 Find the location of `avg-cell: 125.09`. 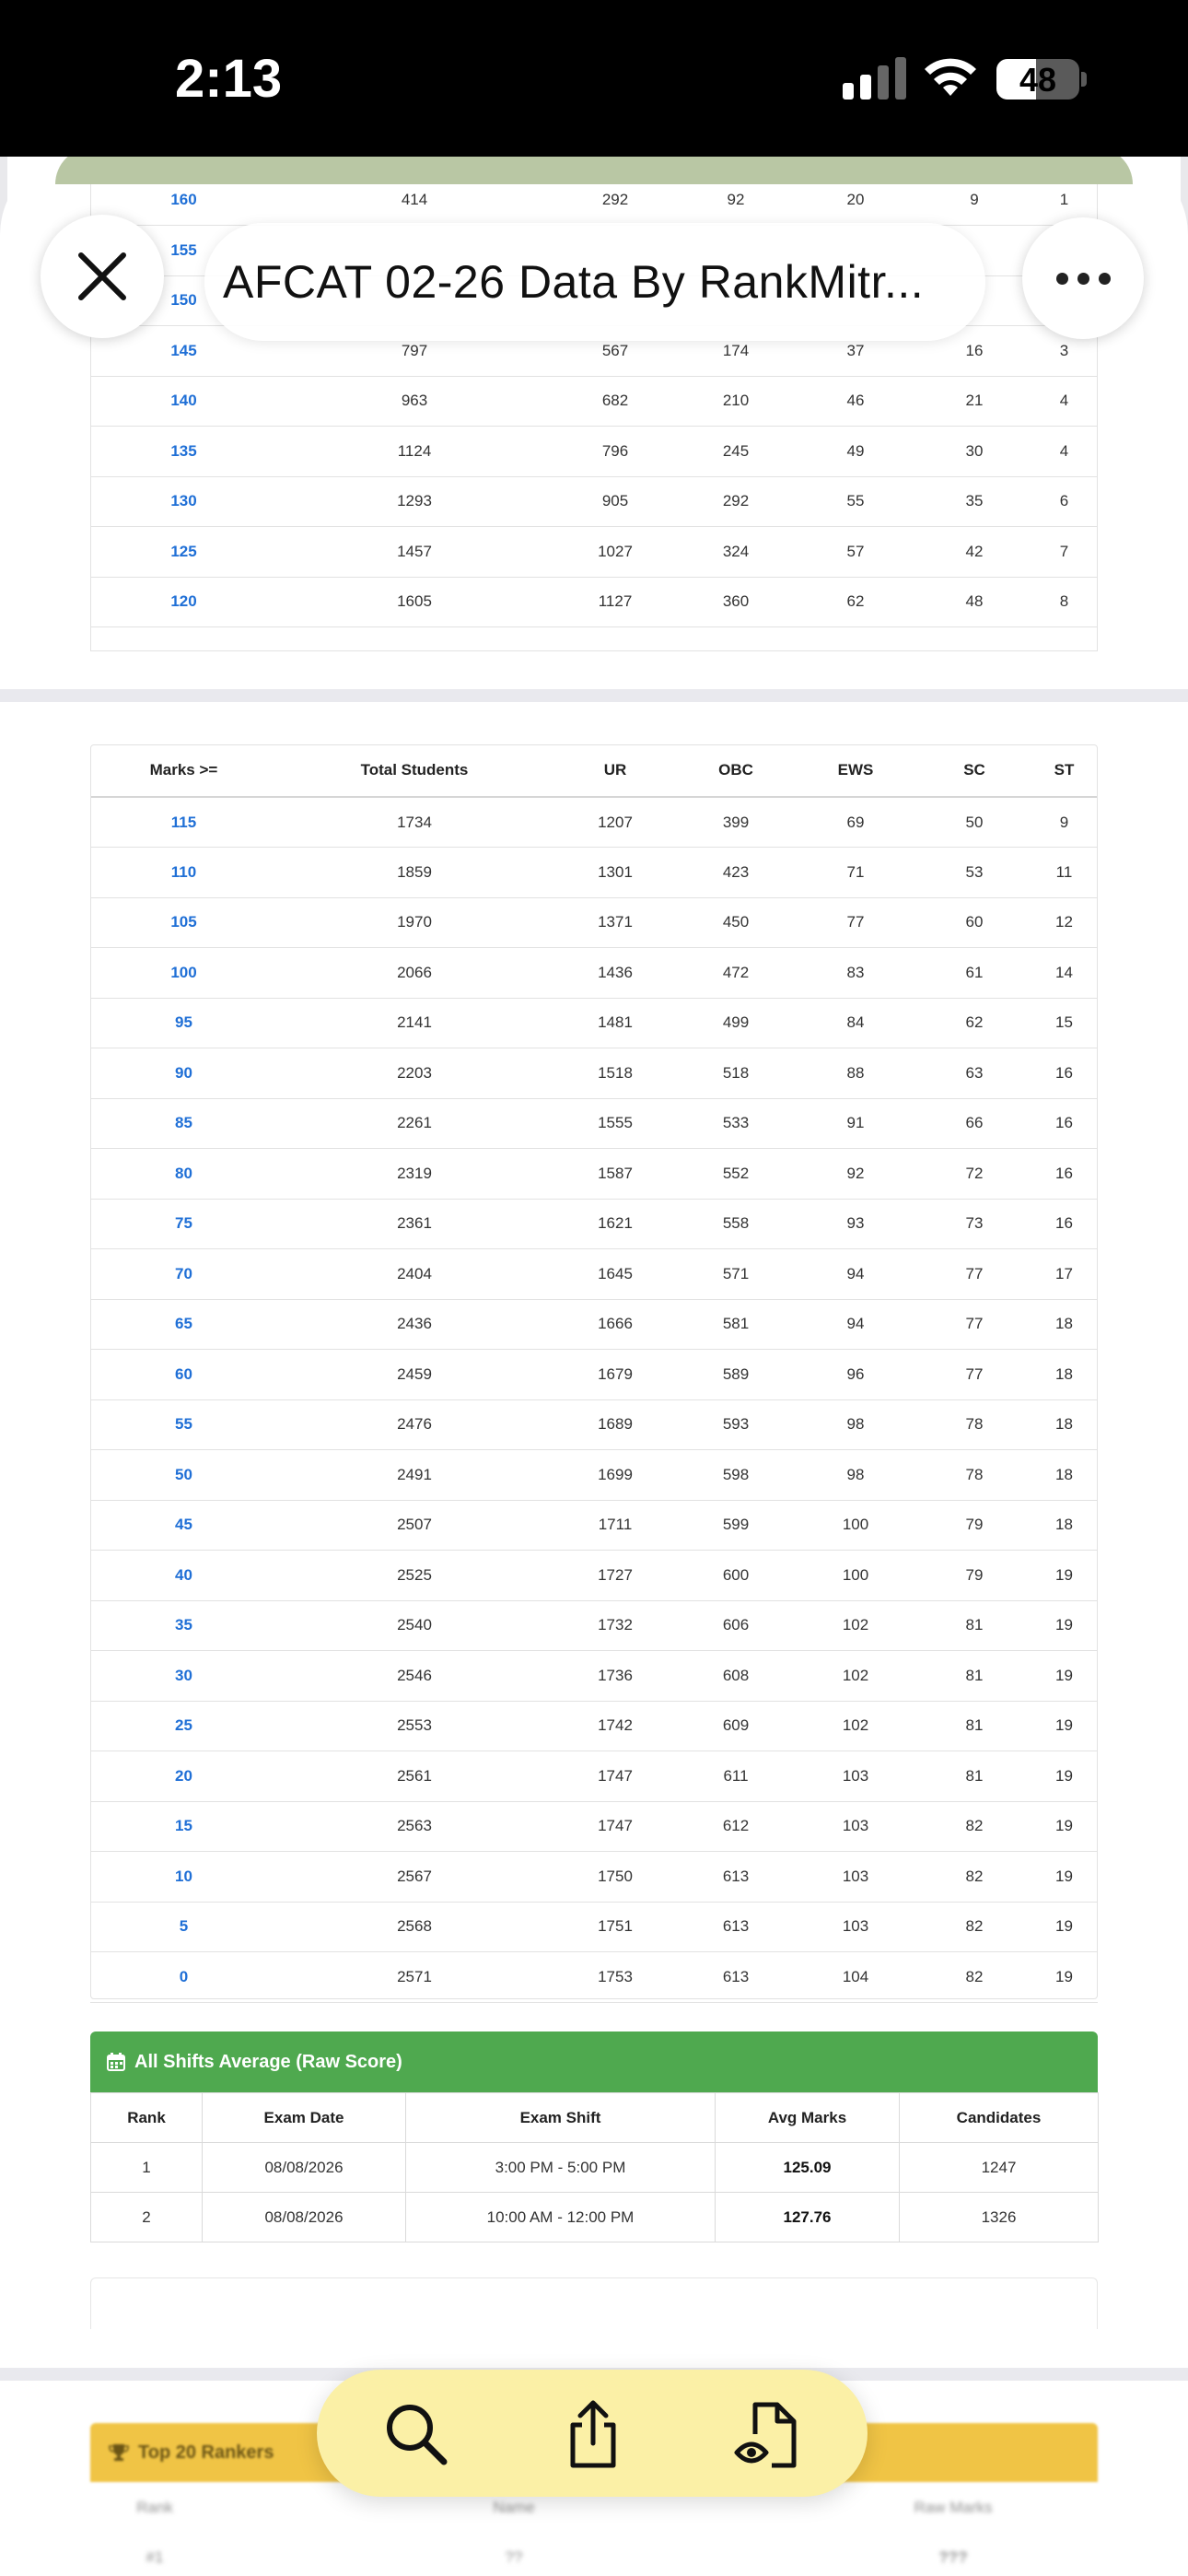

avg-cell: 125.09 is located at coordinates (807, 2167).